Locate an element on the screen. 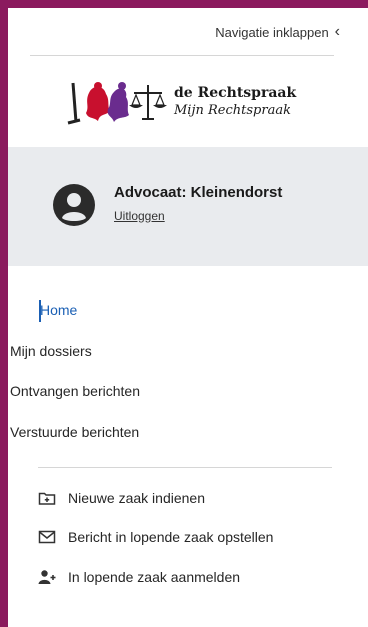 The image size is (368, 627). logo-name: de Rechtspraak is located at coordinates (235, 93).